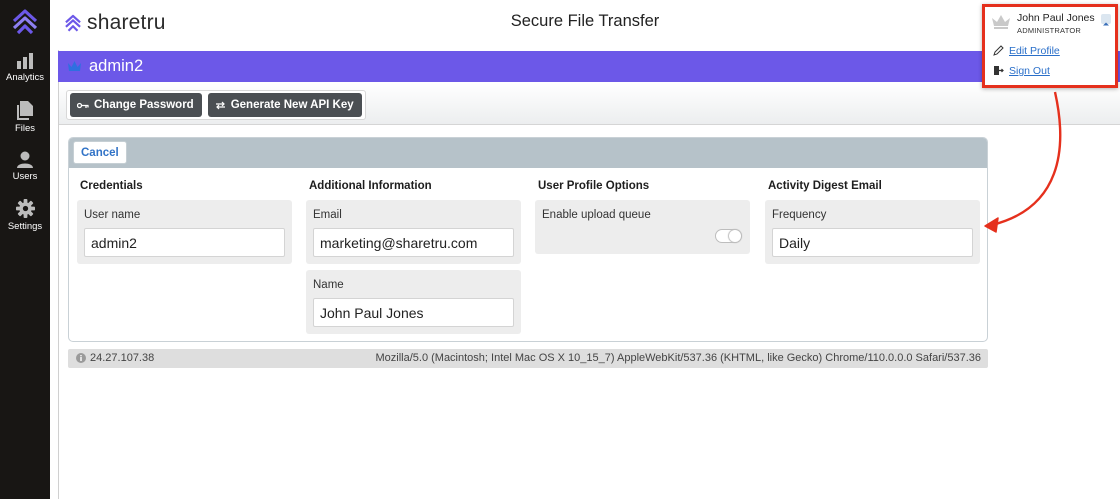 Image resolution: width=1120 pixels, height=499 pixels. What do you see at coordinates (100, 152) in the screenshot?
I see `cancel-button: Cancel` at bounding box center [100, 152].